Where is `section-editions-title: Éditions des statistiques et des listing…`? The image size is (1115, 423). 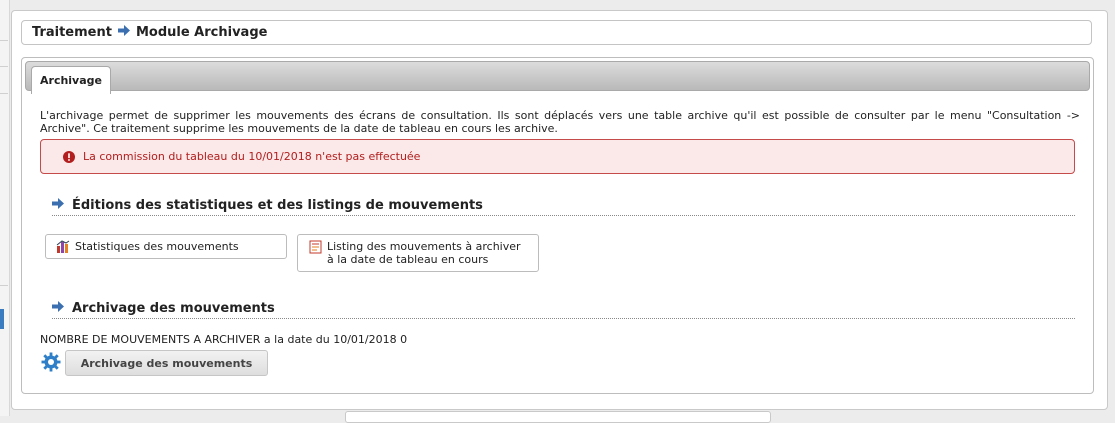 section-editions-title: Éditions des statistiques et des listing… is located at coordinates (277, 205).